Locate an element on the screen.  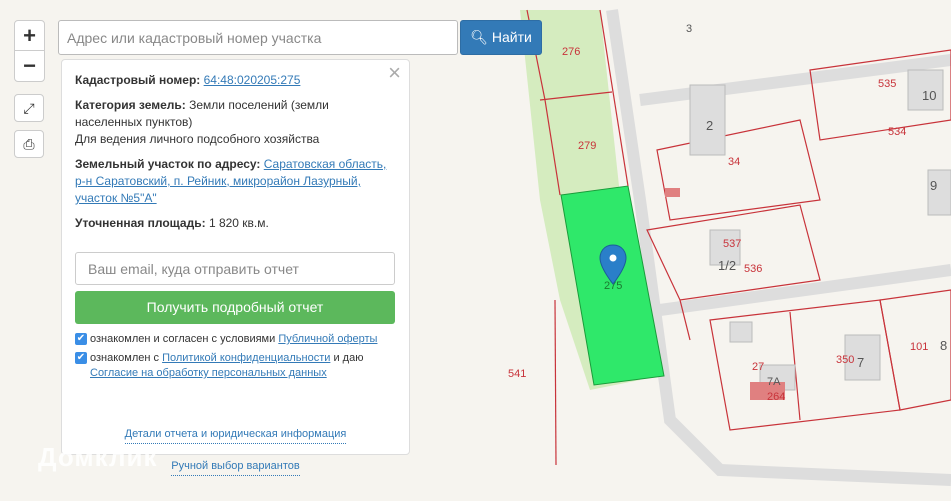
map-label: 27 is located at coordinates (758, 367).